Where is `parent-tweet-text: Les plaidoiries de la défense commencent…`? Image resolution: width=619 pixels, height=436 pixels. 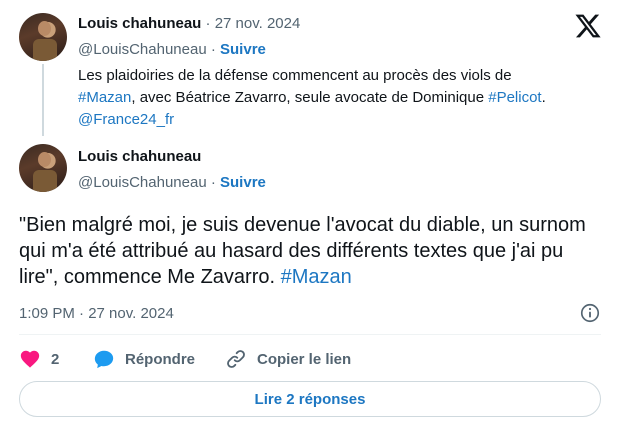
parent-tweet-text: Les plaidoiries de la défense commencent… is located at coordinates (343, 98).